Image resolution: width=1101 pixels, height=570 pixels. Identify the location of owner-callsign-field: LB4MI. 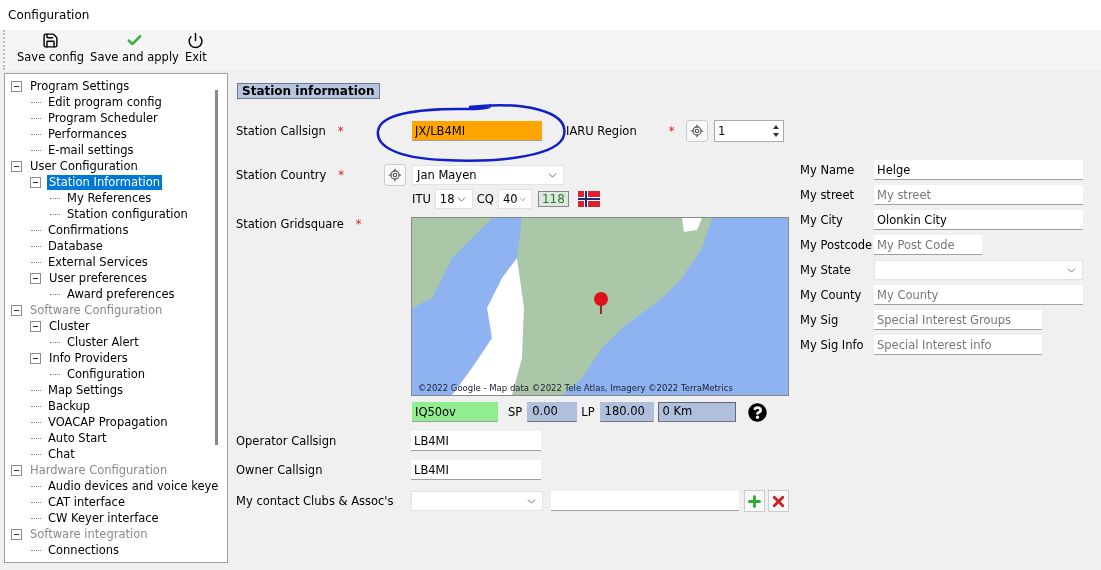
(476, 470).